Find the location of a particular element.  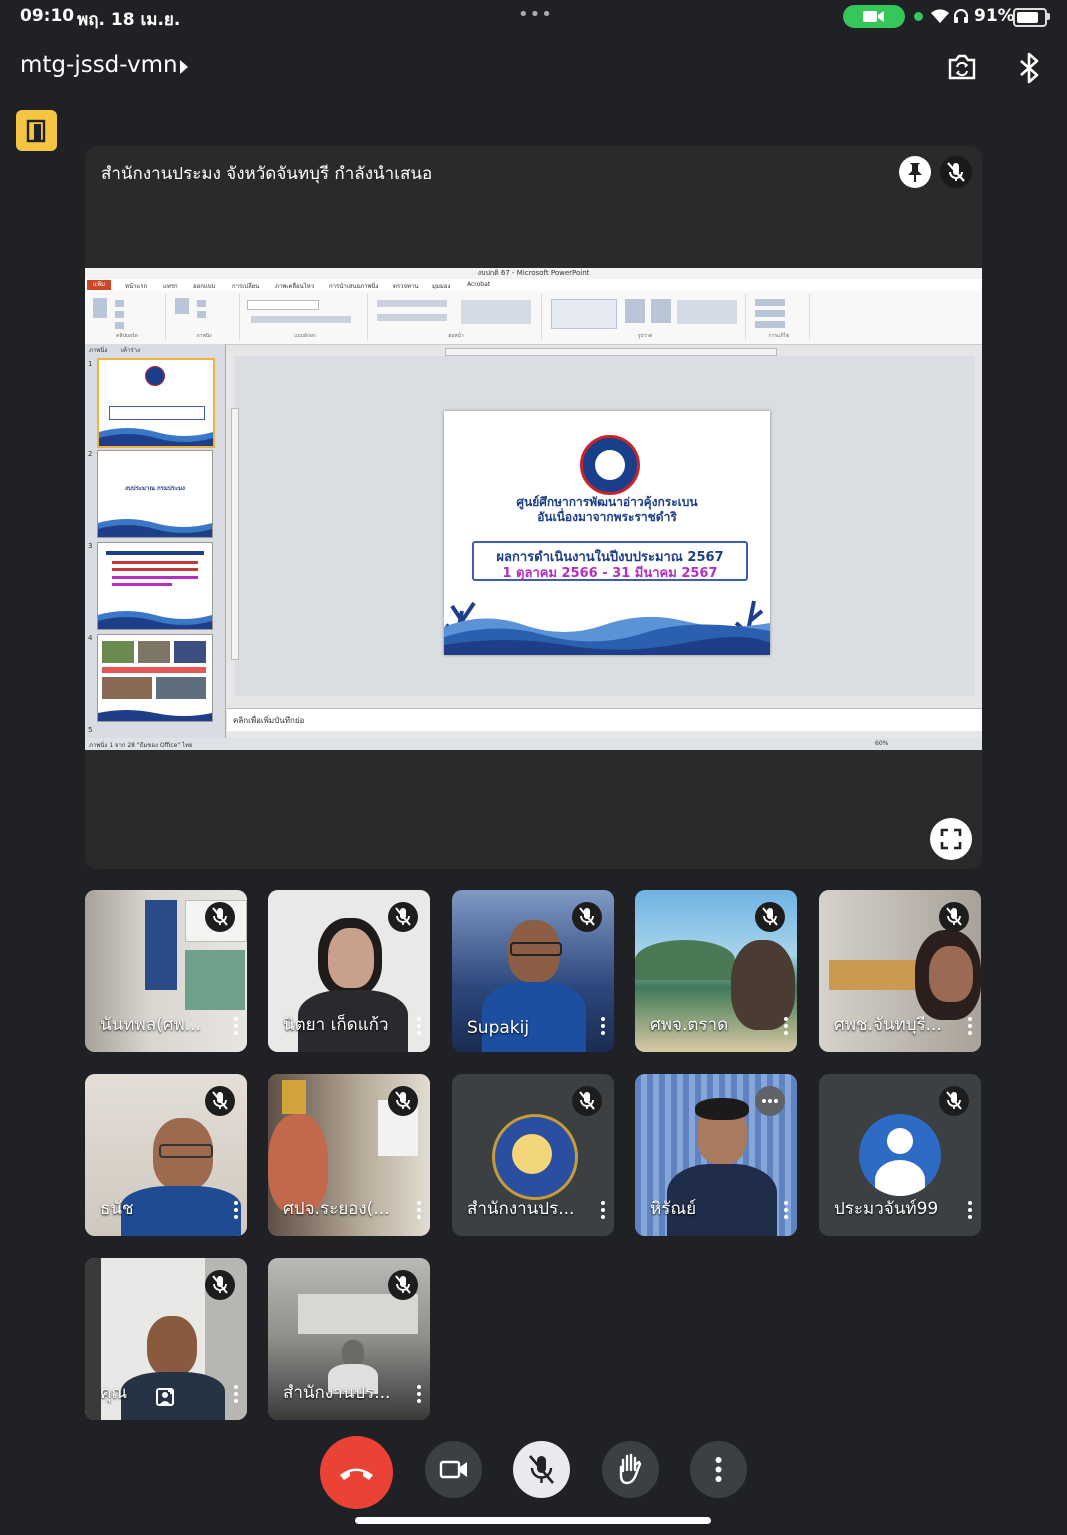

chevron-right-icon is located at coordinates (184, 67).